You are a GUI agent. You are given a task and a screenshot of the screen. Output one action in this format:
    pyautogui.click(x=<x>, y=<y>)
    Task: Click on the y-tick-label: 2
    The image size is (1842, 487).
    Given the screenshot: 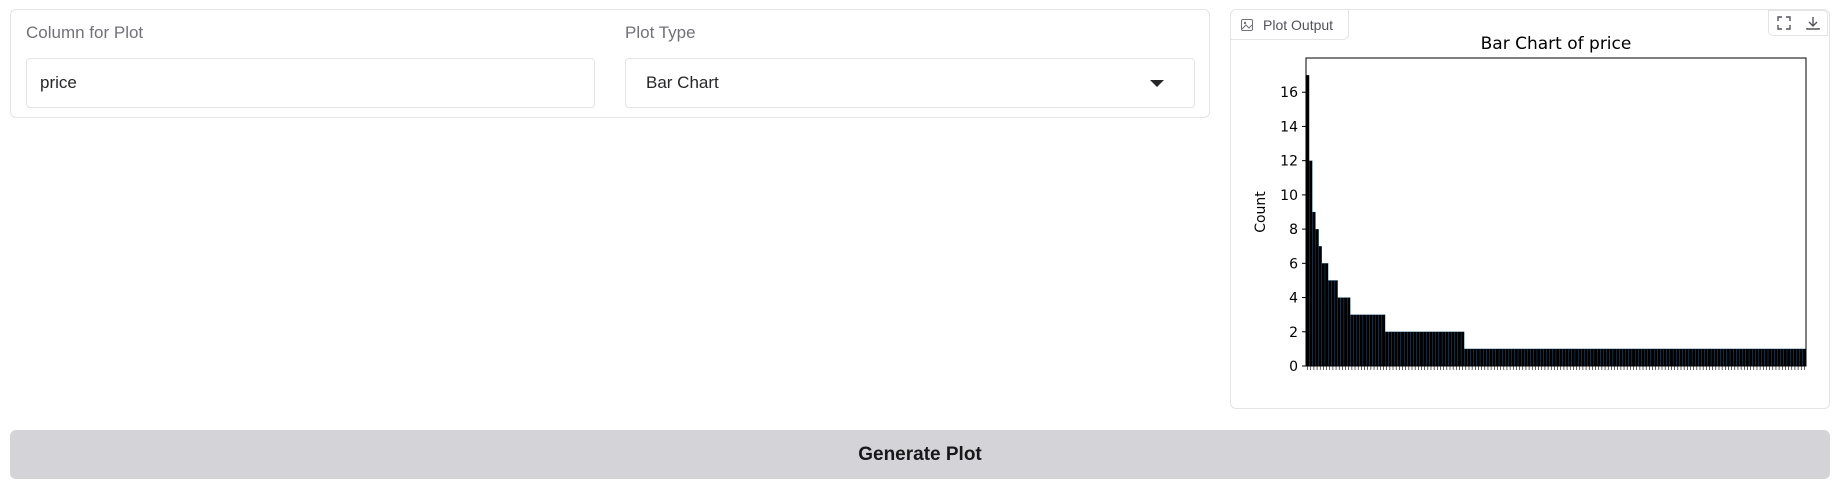 What is the action you would take?
    pyautogui.click(x=1293, y=333)
    